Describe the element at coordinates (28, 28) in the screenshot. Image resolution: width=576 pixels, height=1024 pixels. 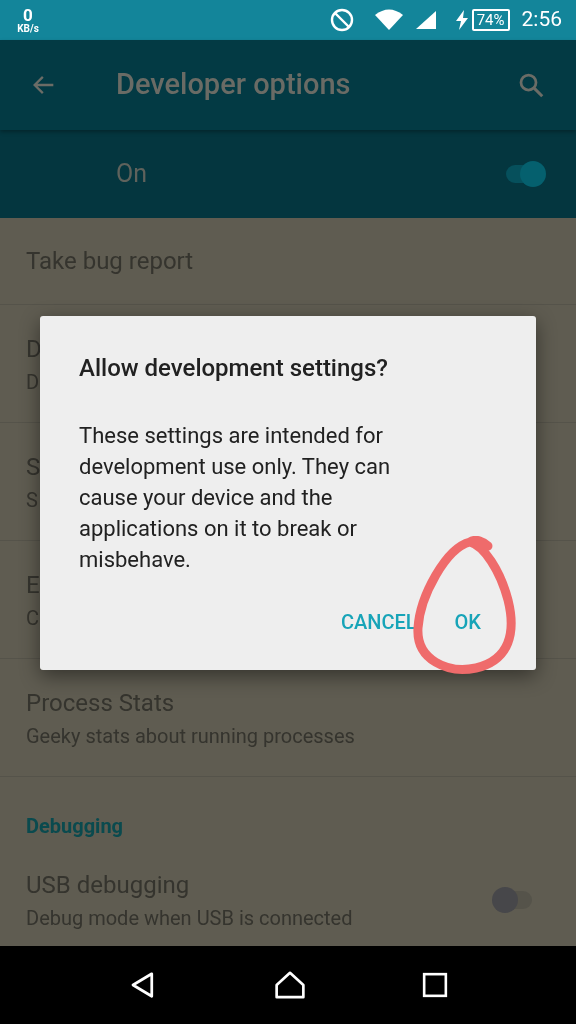
I see `network-speed-unit: KB/s` at that location.